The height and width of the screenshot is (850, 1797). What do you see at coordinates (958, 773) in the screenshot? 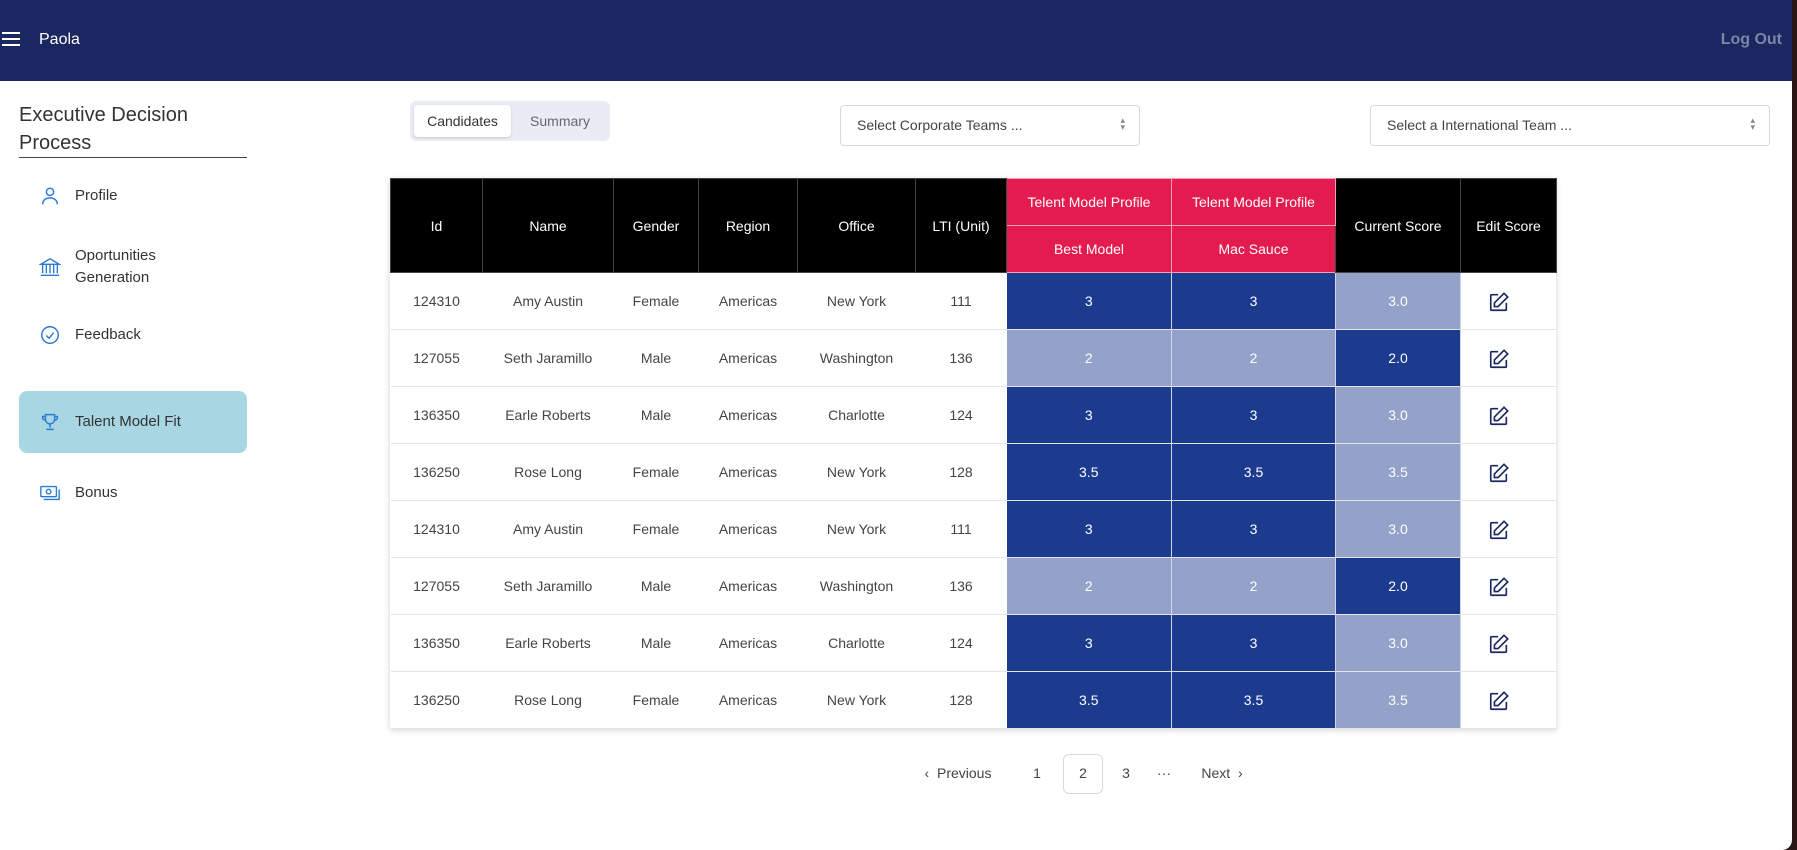
I see `previous-page-button: ‹ Previous` at bounding box center [958, 773].